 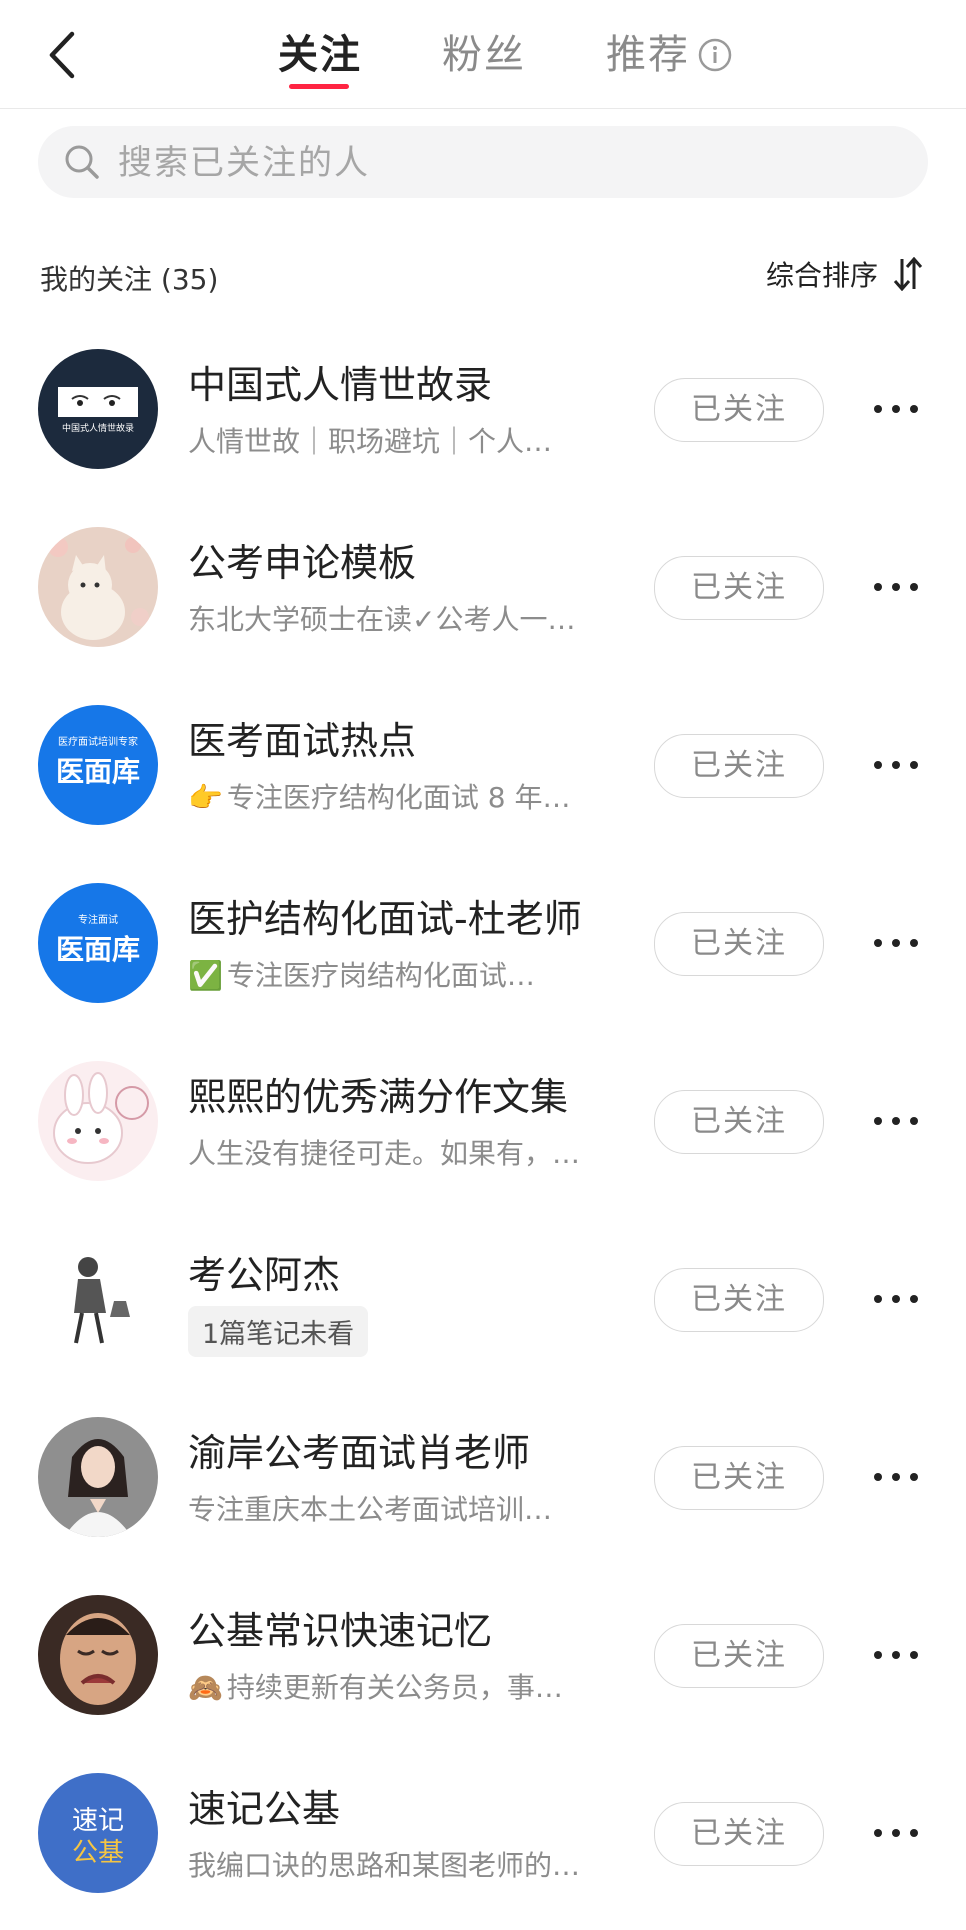 What do you see at coordinates (908, 274) in the screenshot?
I see `sort-arrows-icon` at bounding box center [908, 274].